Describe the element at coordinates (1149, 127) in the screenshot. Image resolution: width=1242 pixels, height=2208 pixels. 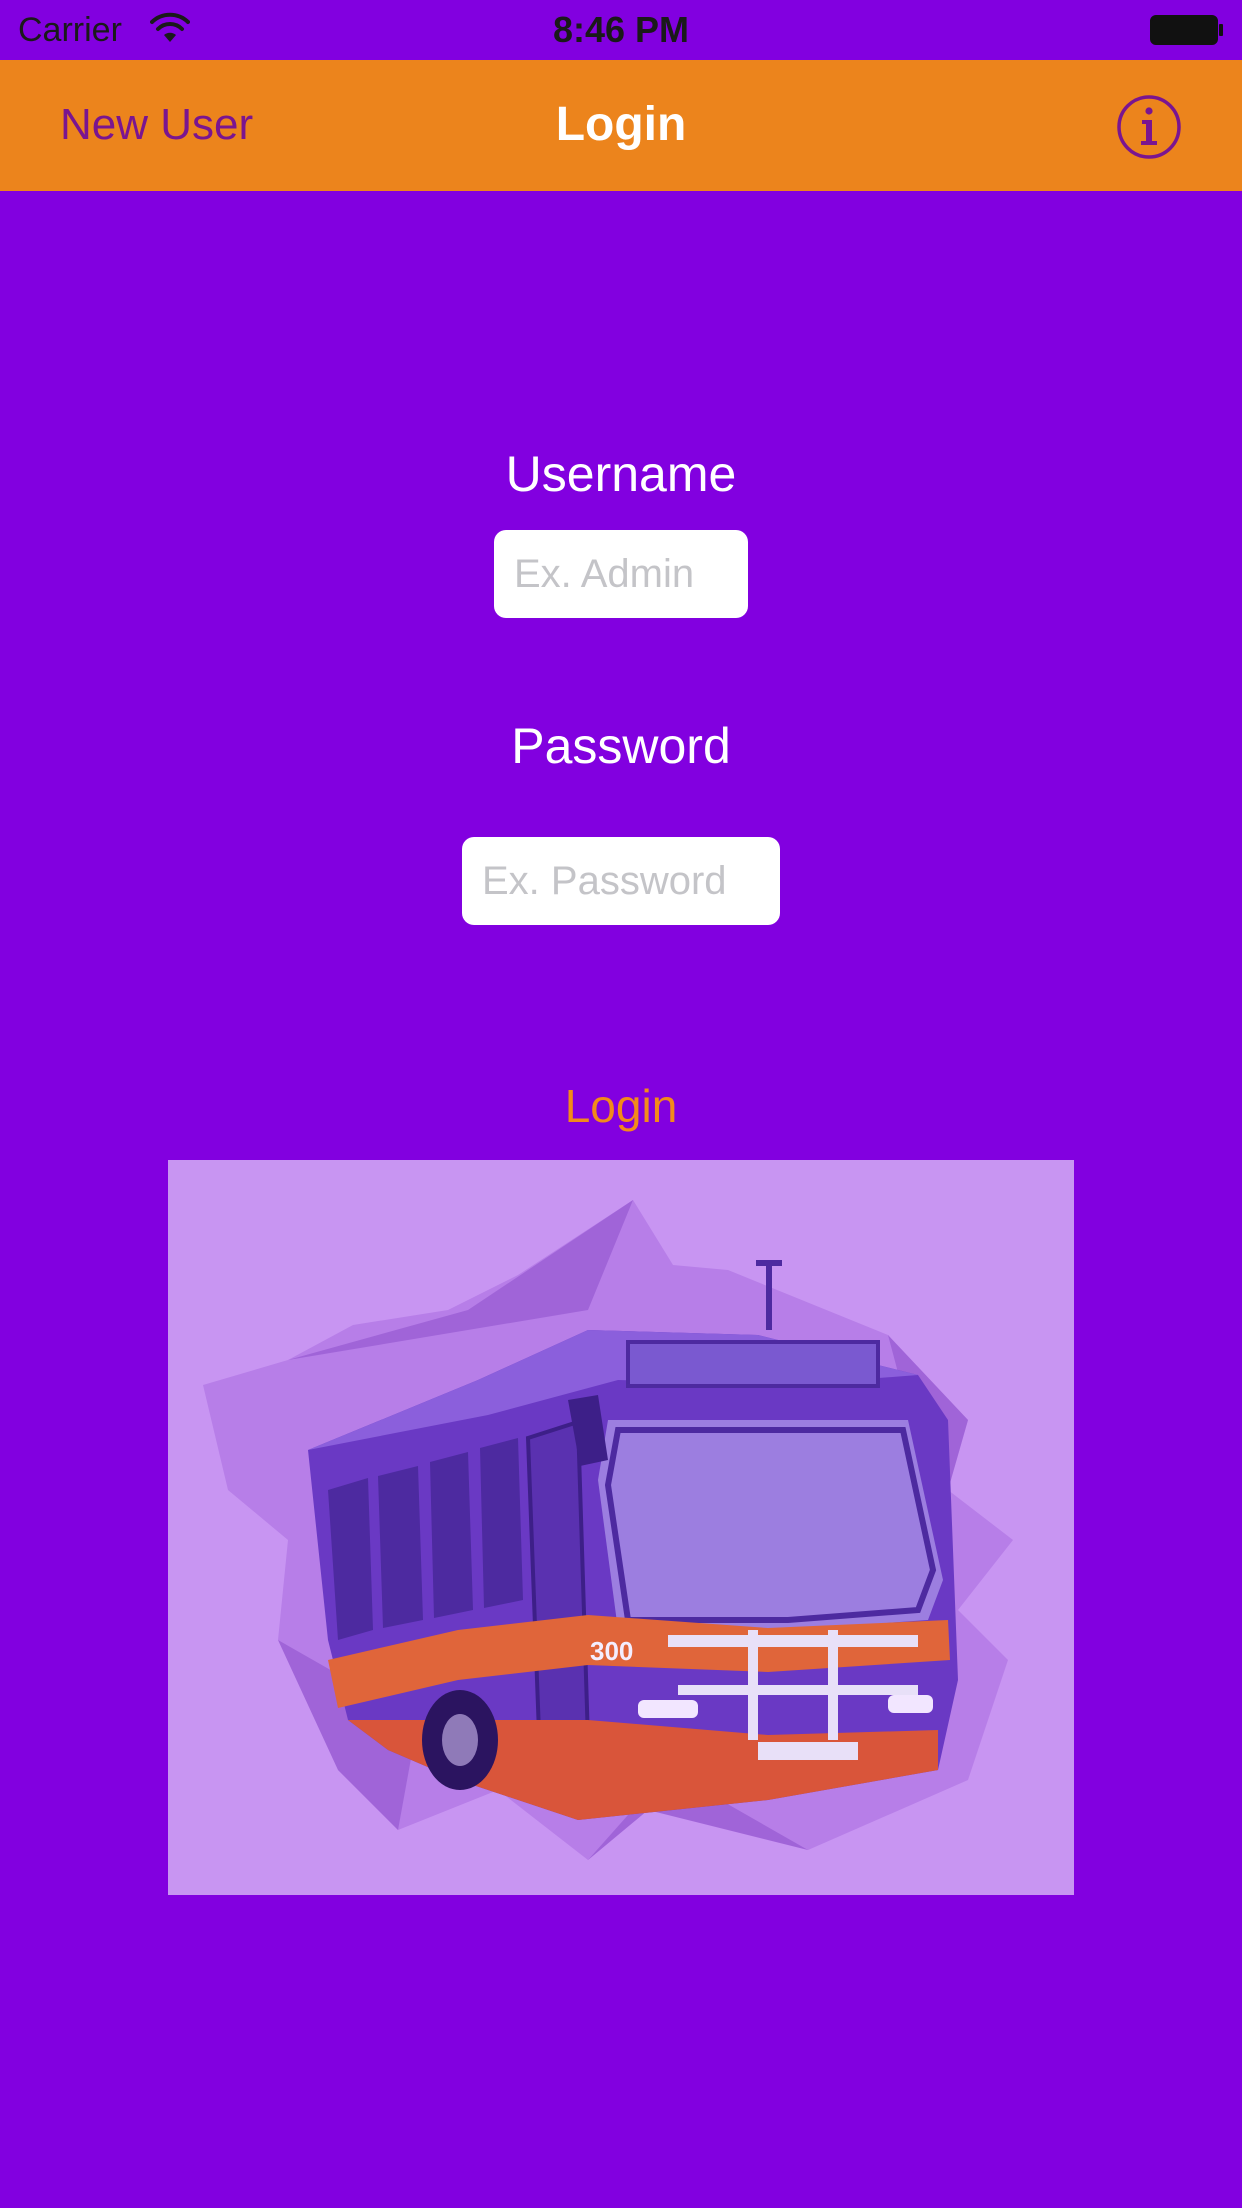
I see `info-icon` at that location.